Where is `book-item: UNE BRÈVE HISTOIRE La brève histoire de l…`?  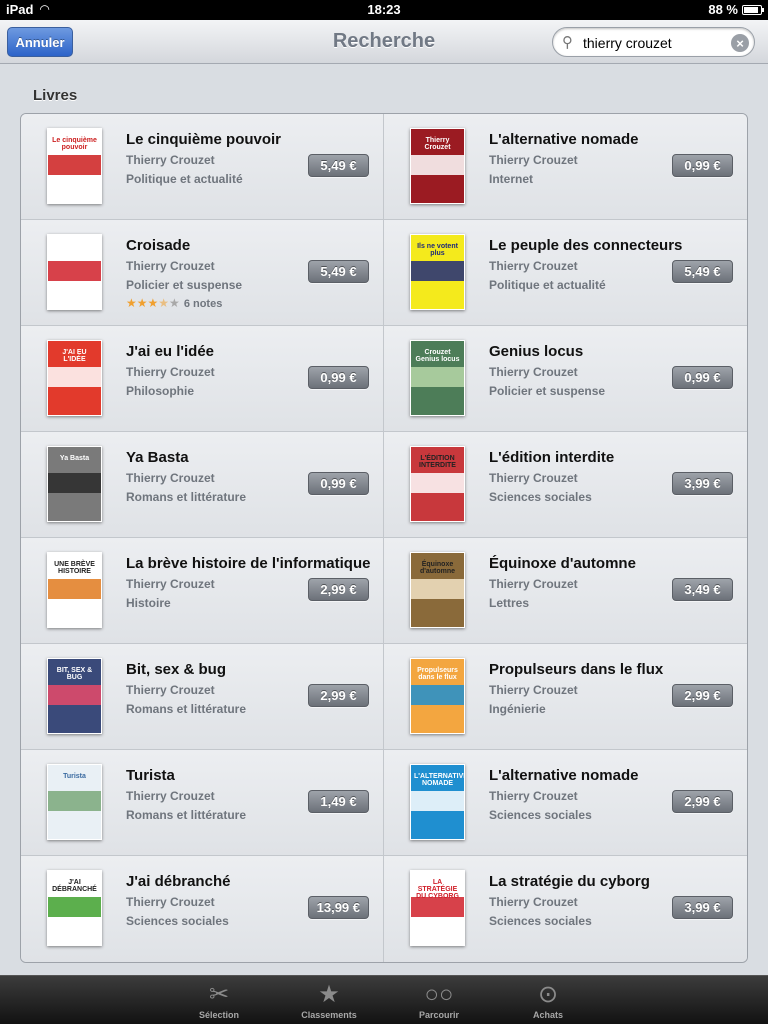
book-item: UNE BRÈVE HISTOIRE La brève histoire de l… is located at coordinates (202, 591).